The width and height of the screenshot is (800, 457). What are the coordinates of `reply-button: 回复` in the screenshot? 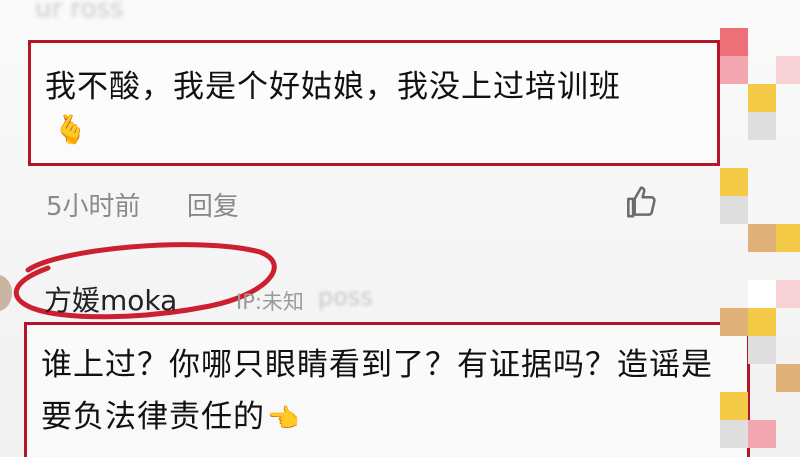 It's located at (213, 207).